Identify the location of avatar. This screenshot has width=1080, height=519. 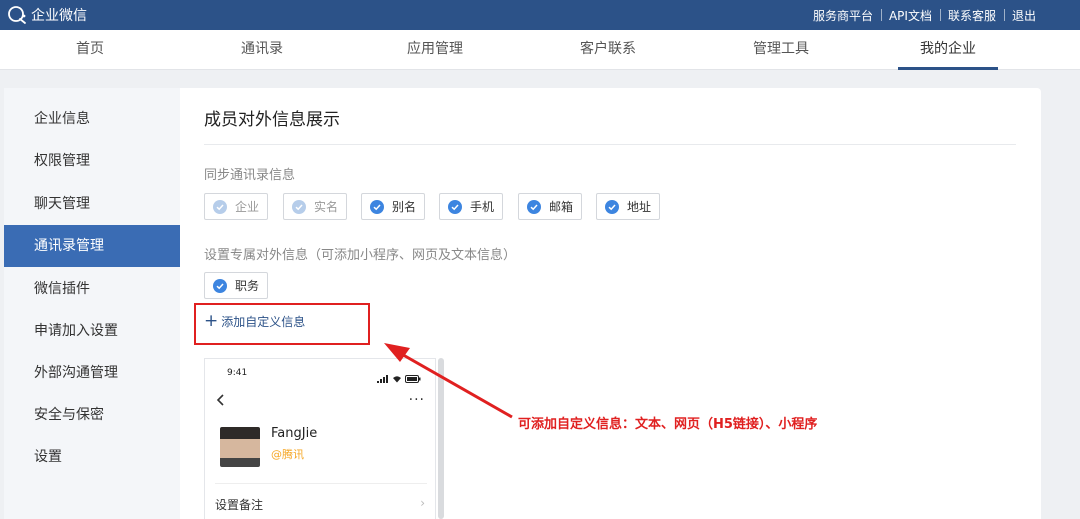
(240, 447).